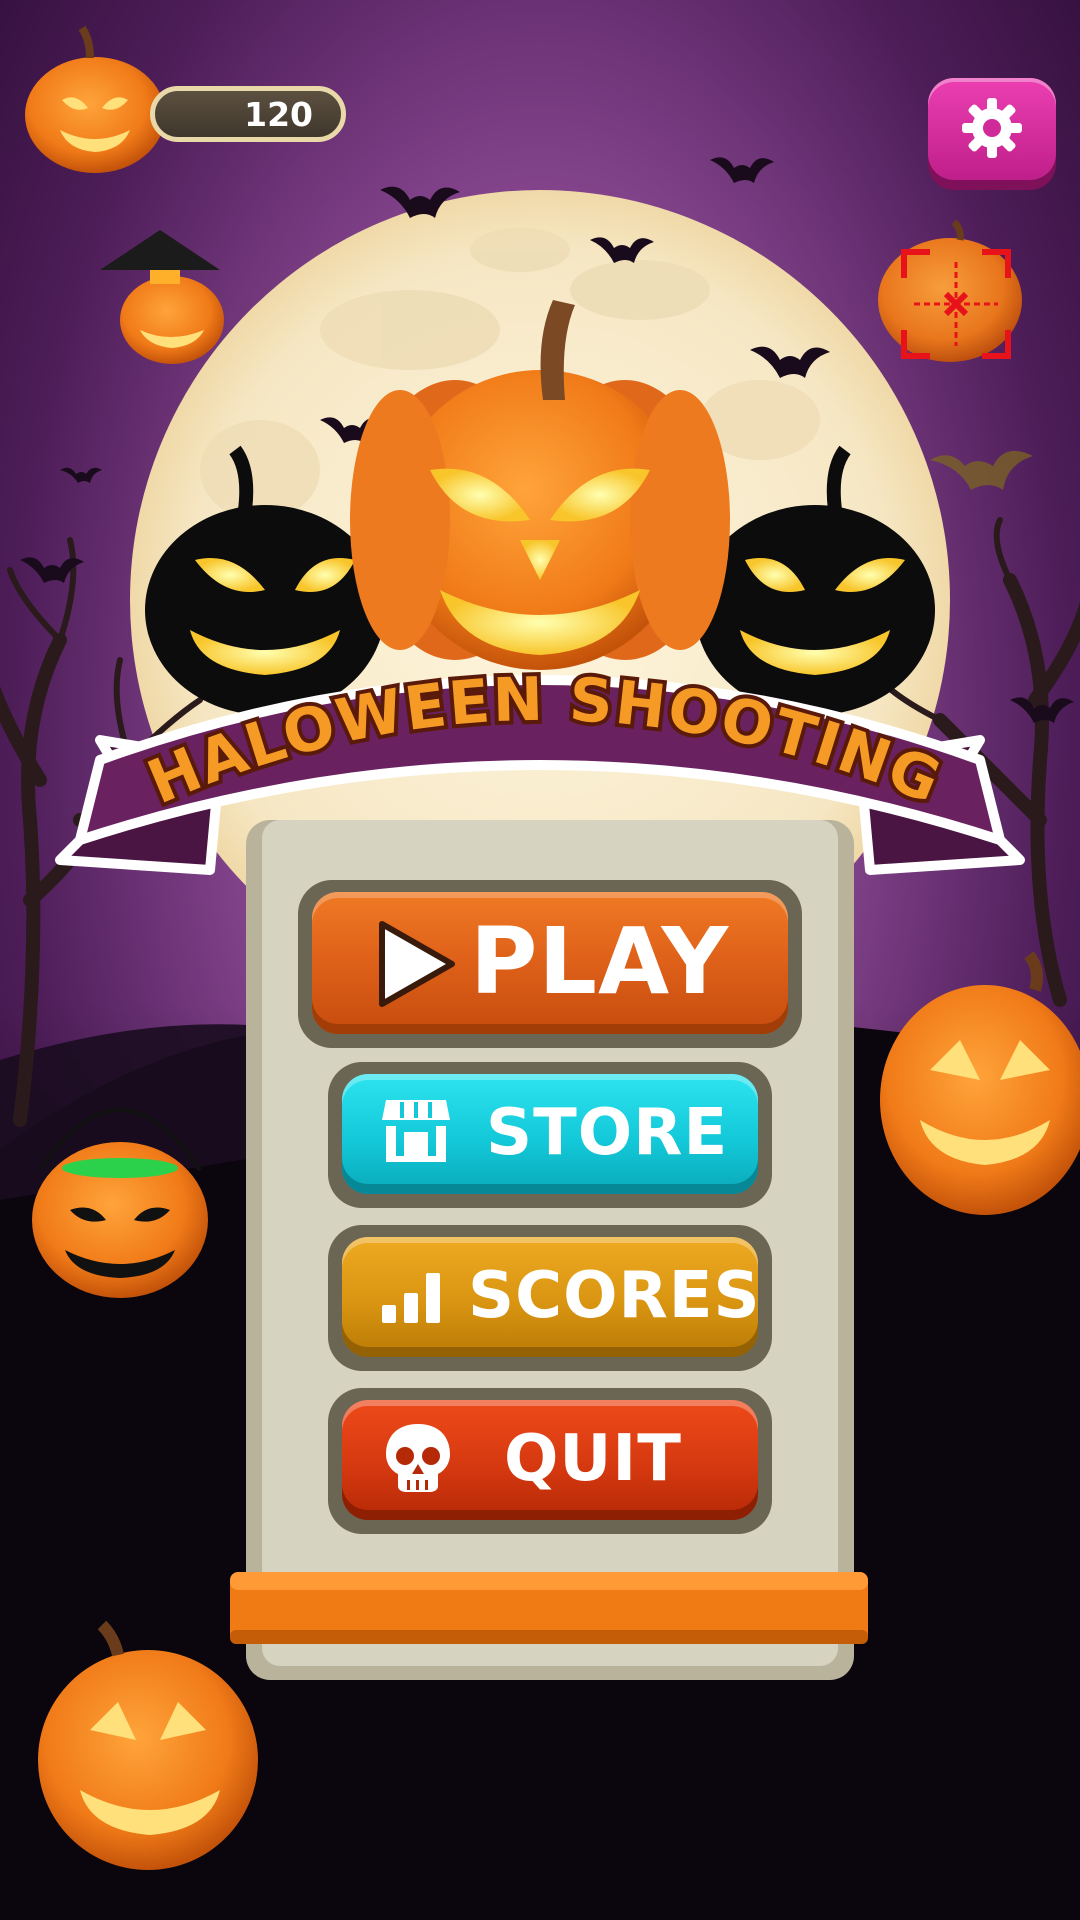  What do you see at coordinates (614, 1296) in the screenshot?
I see `scores-label: SCORES` at bounding box center [614, 1296].